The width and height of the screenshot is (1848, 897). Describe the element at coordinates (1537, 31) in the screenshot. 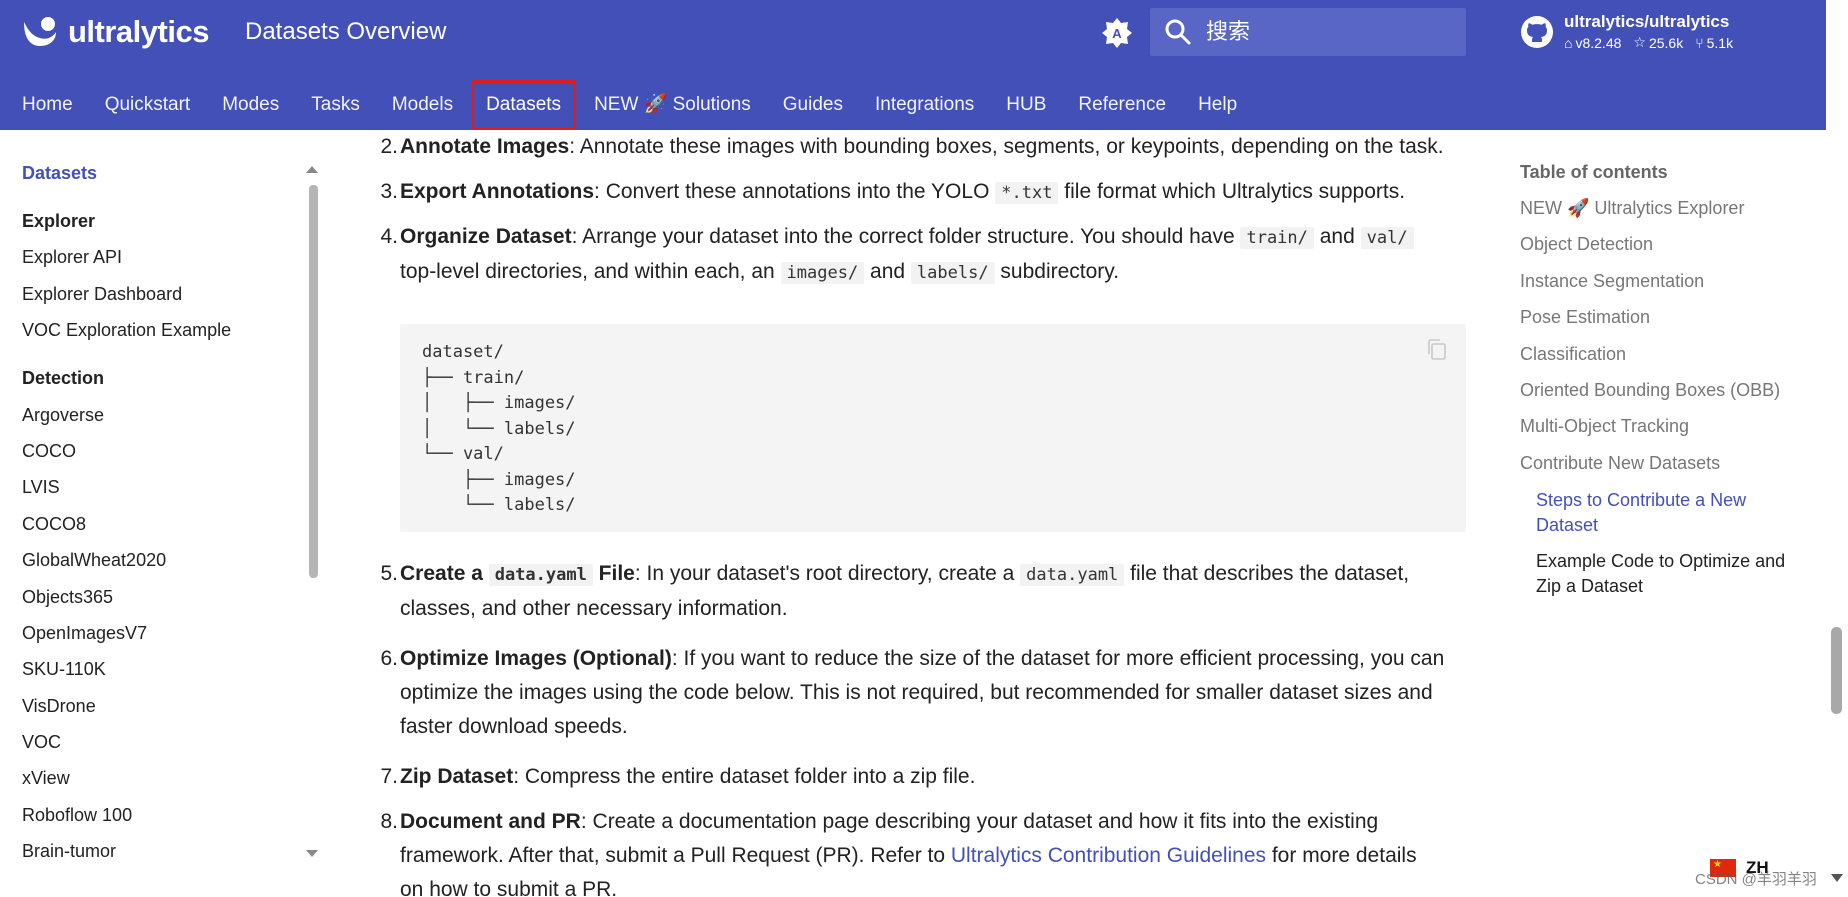

I see `github-icon` at that location.